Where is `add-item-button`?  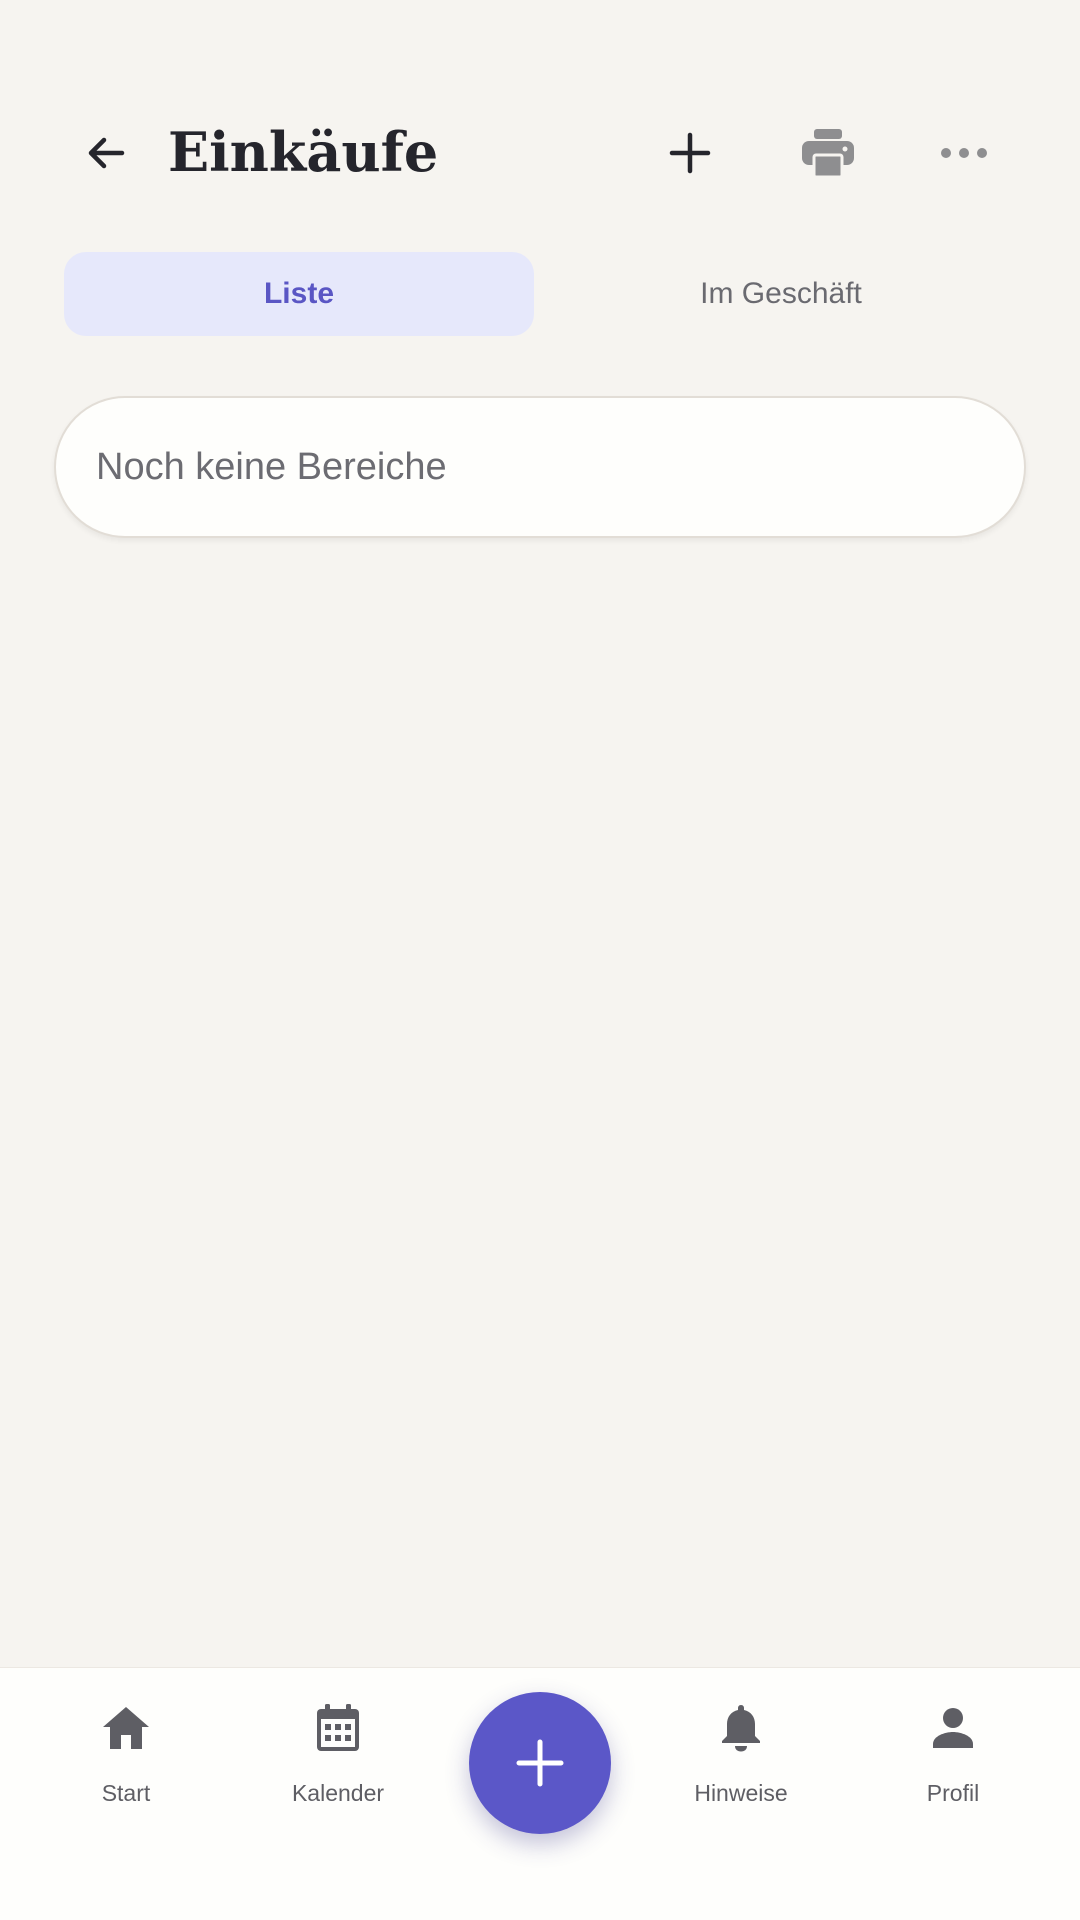
add-item-button is located at coordinates (690, 153).